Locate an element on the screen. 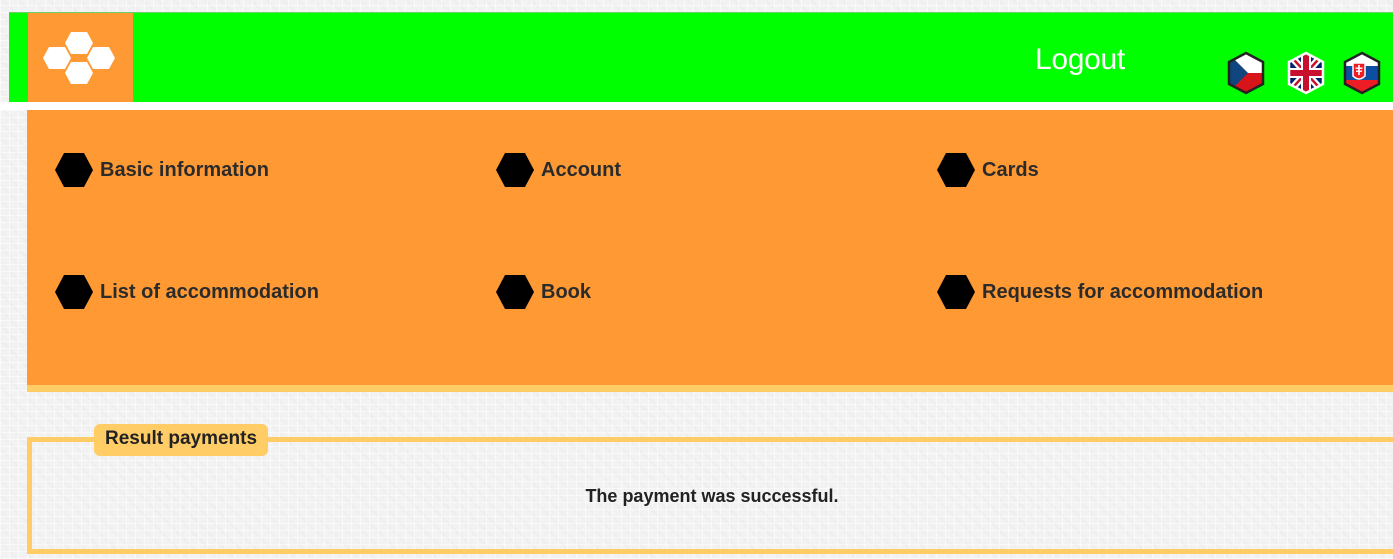  payment-status-message: The payment was successful. is located at coordinates (712, 496).